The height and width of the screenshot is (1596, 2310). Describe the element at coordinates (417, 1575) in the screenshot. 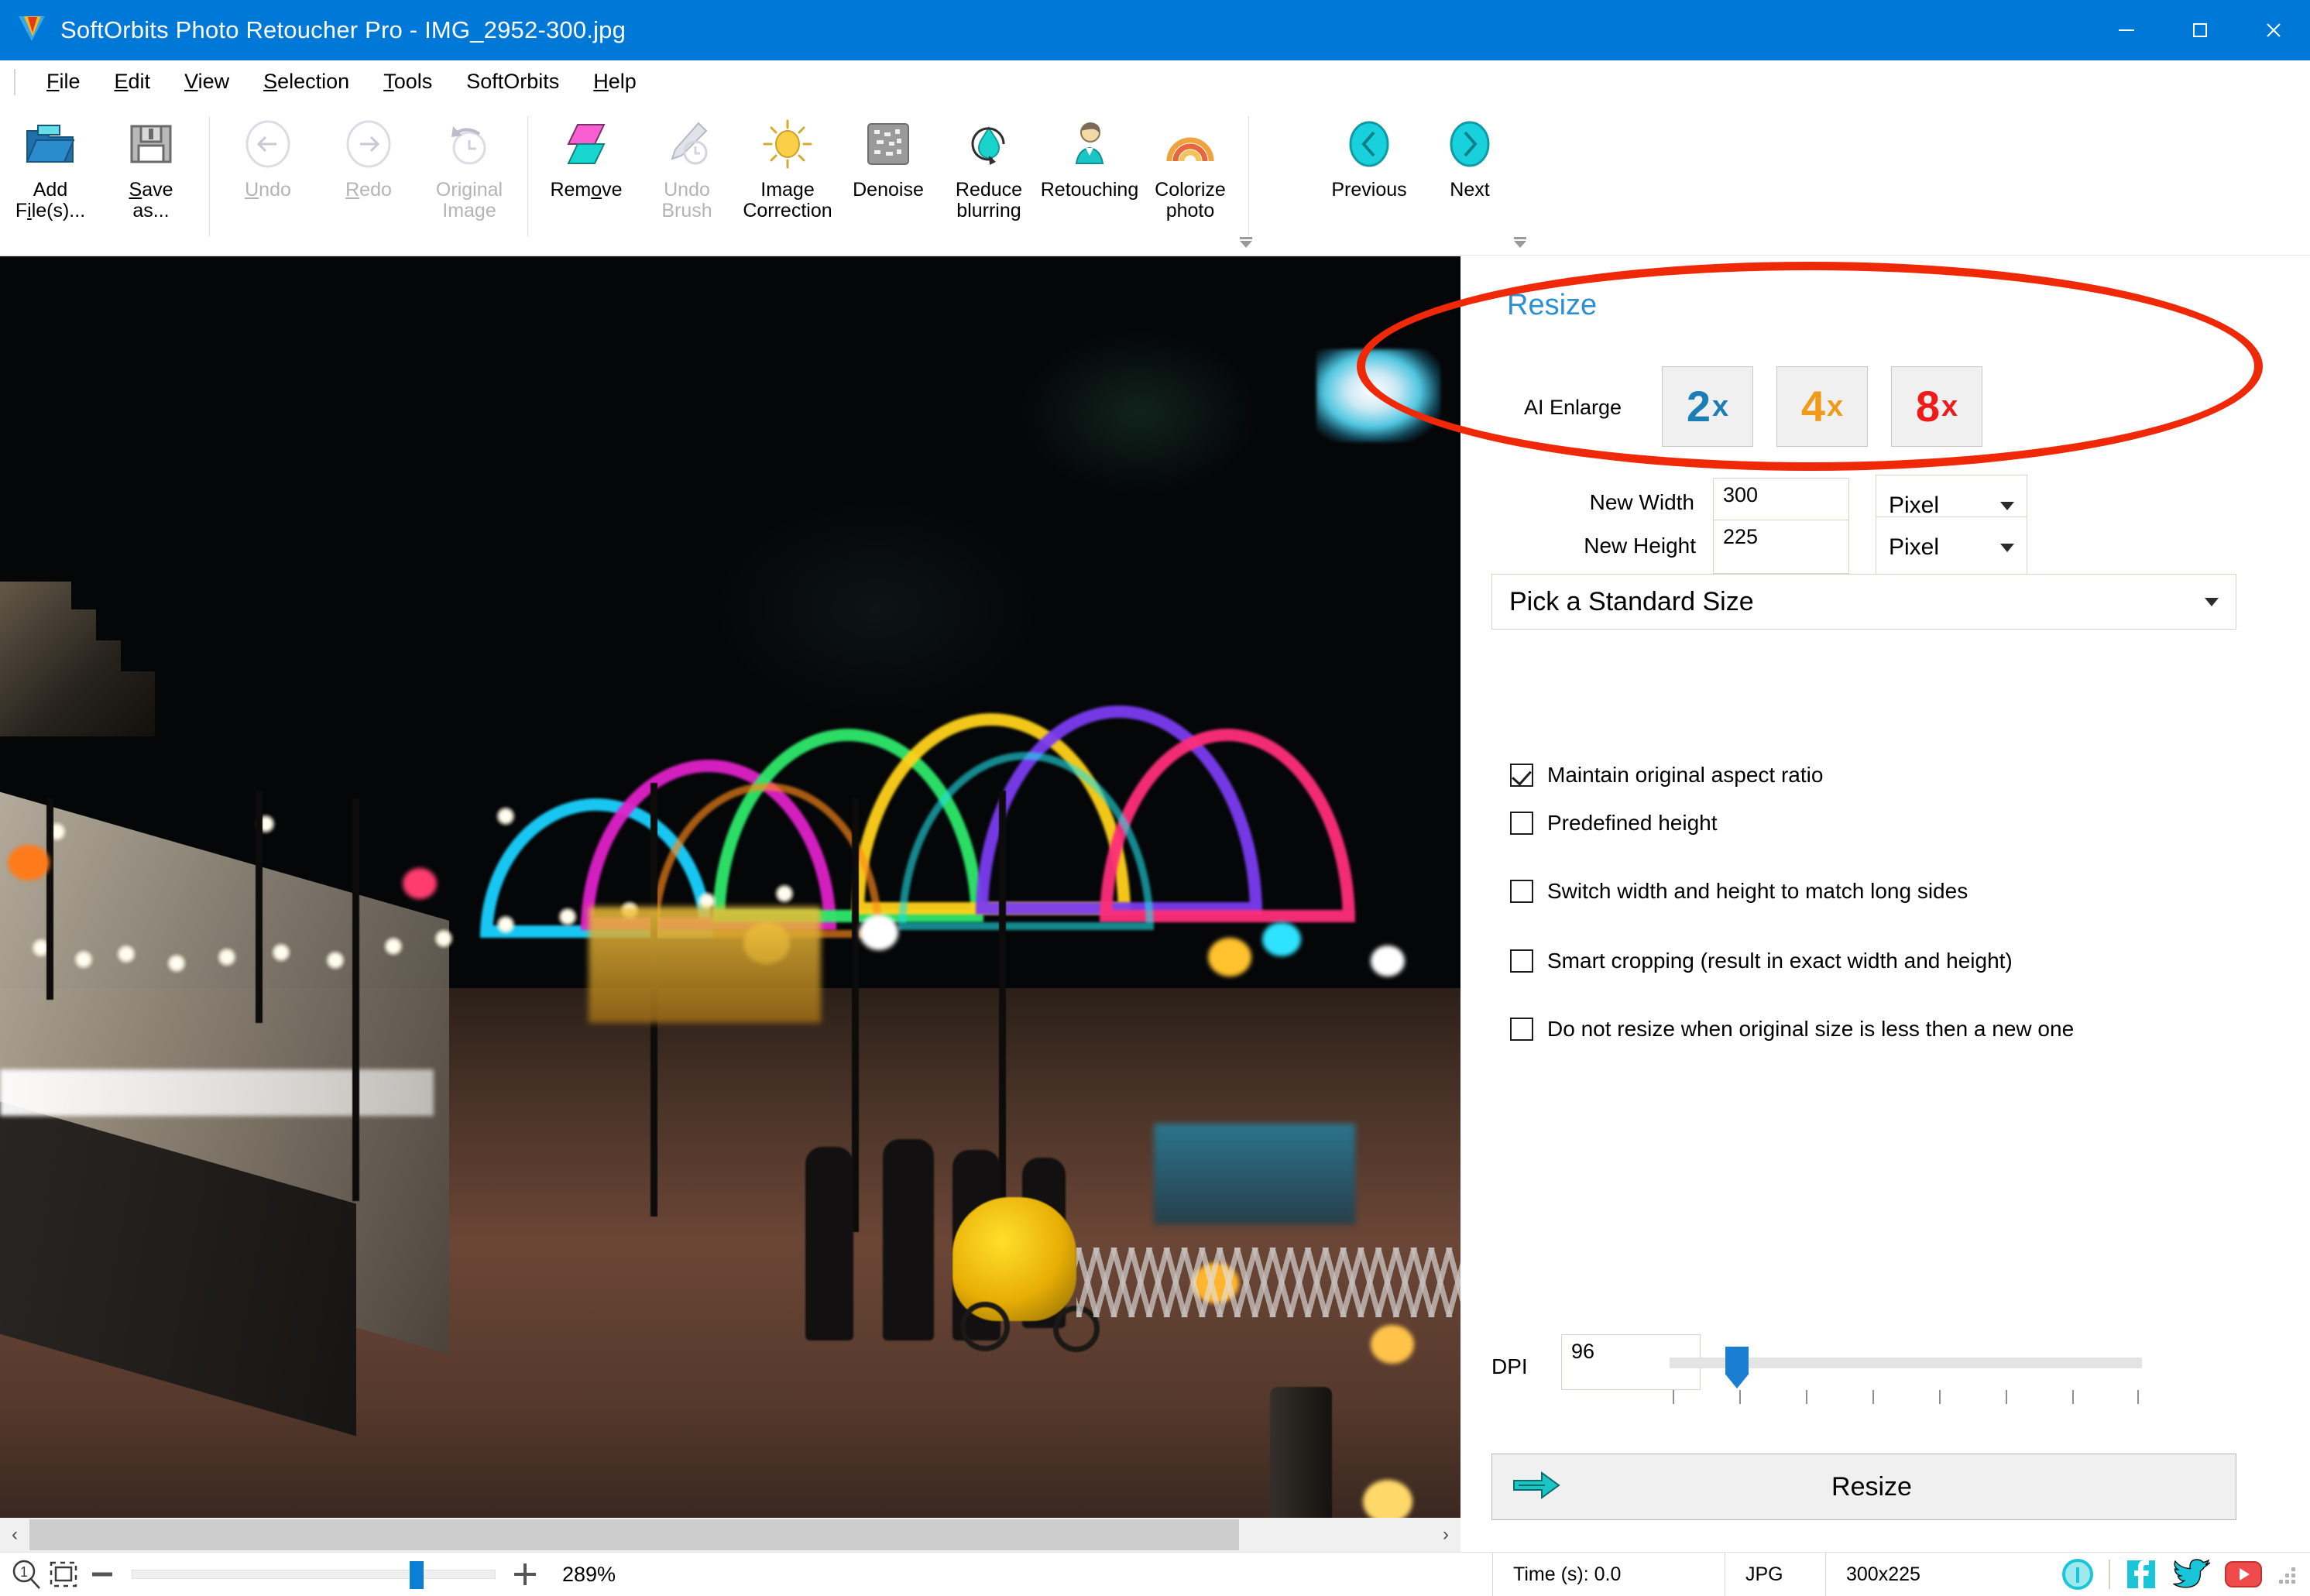

I see `zoom-slider-thumb` at that location.